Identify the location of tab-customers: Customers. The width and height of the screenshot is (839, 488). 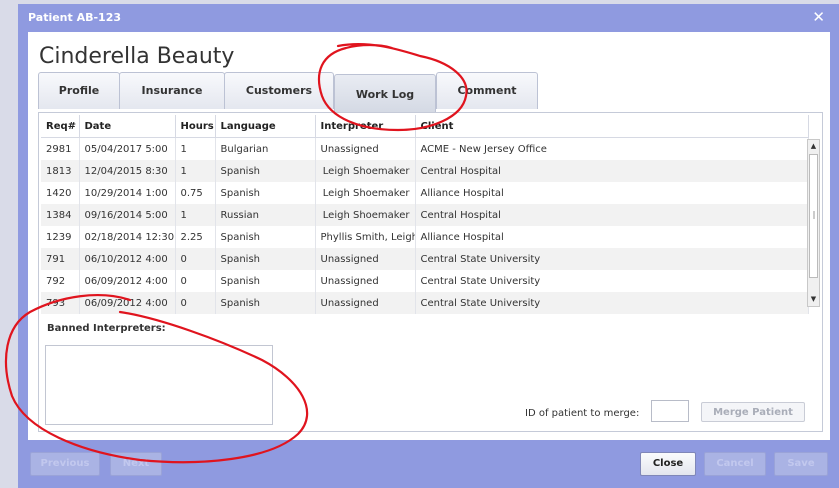
(279, 90).